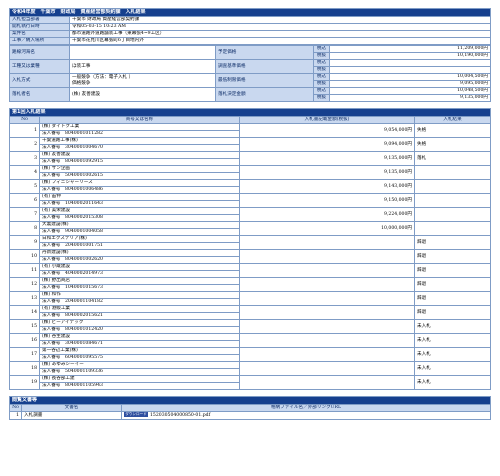  What do you see at coordinates (39, 80) in the screenshot?
I see `bid-method-label: 入札方式` at bounding box center [39, 80].